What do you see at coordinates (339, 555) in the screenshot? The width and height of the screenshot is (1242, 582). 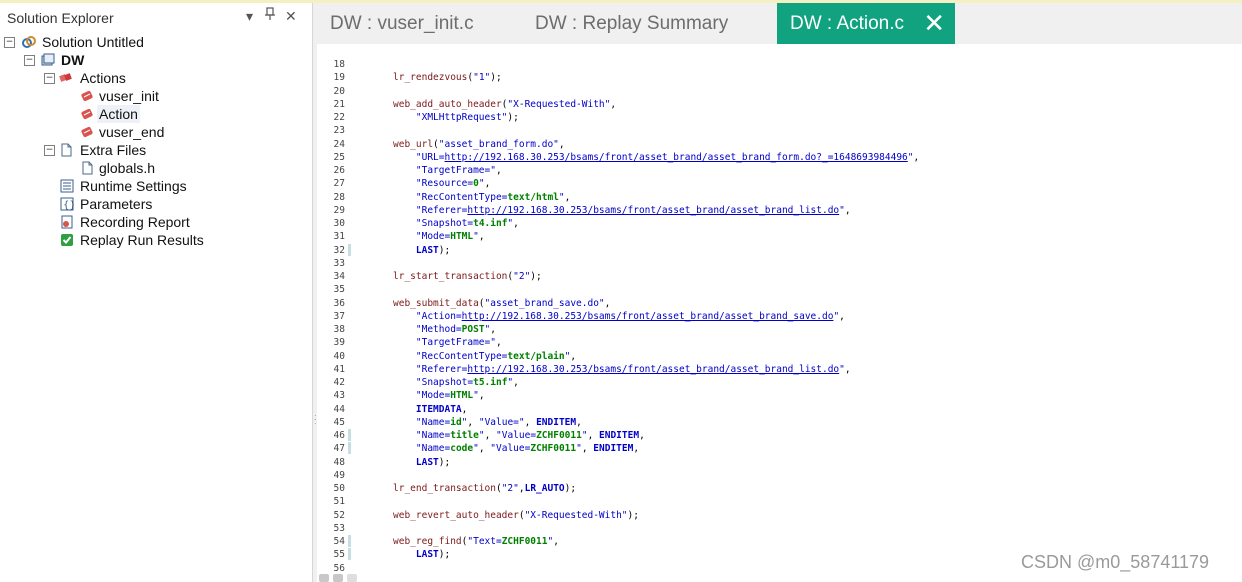 I see `line-number: 55` at bounding box center [339, 555].